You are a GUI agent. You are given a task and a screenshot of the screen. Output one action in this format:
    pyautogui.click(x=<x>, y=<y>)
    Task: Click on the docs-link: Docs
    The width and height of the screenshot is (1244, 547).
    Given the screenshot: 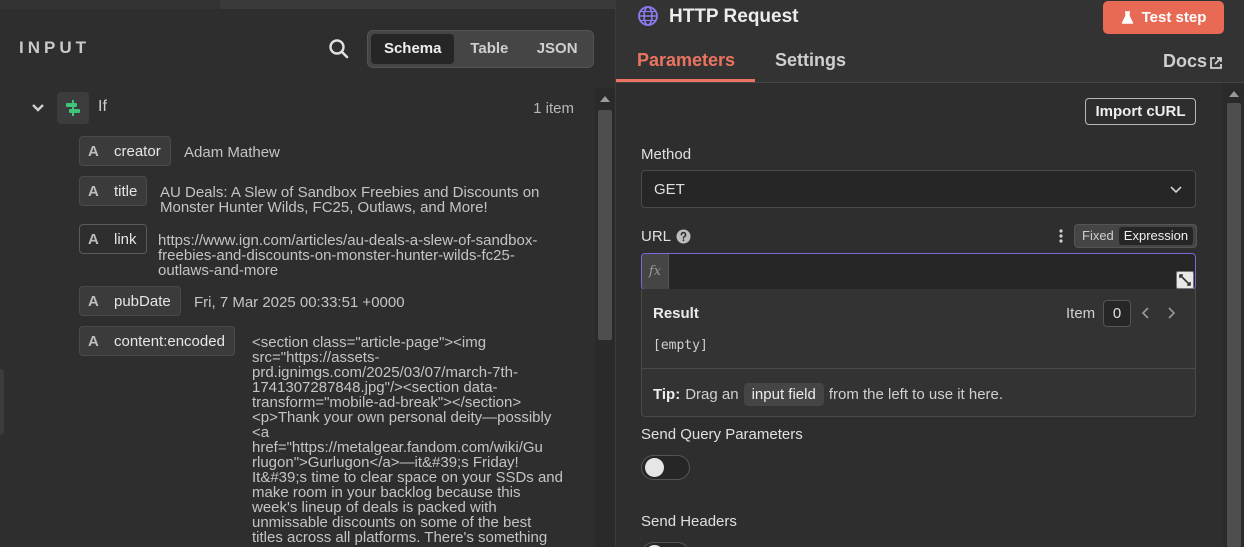 What is the action you would take?
    pyautogui.click(x=1185, y=61)
    